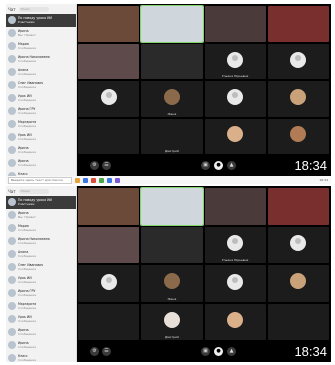  Describe the element at coordinates (41, 357) in the screenshot. I see `chat-list-item: КлассСообщение` at that location.